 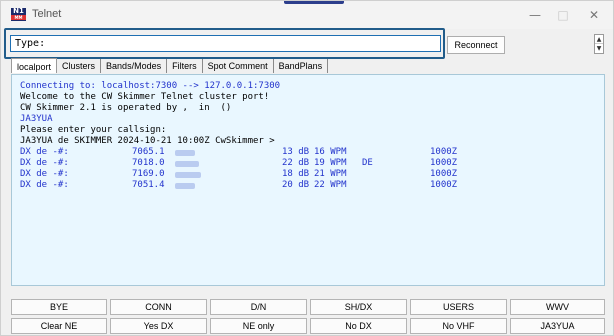 I want to click on dn-button: D/N, so click(x=258, y=307).